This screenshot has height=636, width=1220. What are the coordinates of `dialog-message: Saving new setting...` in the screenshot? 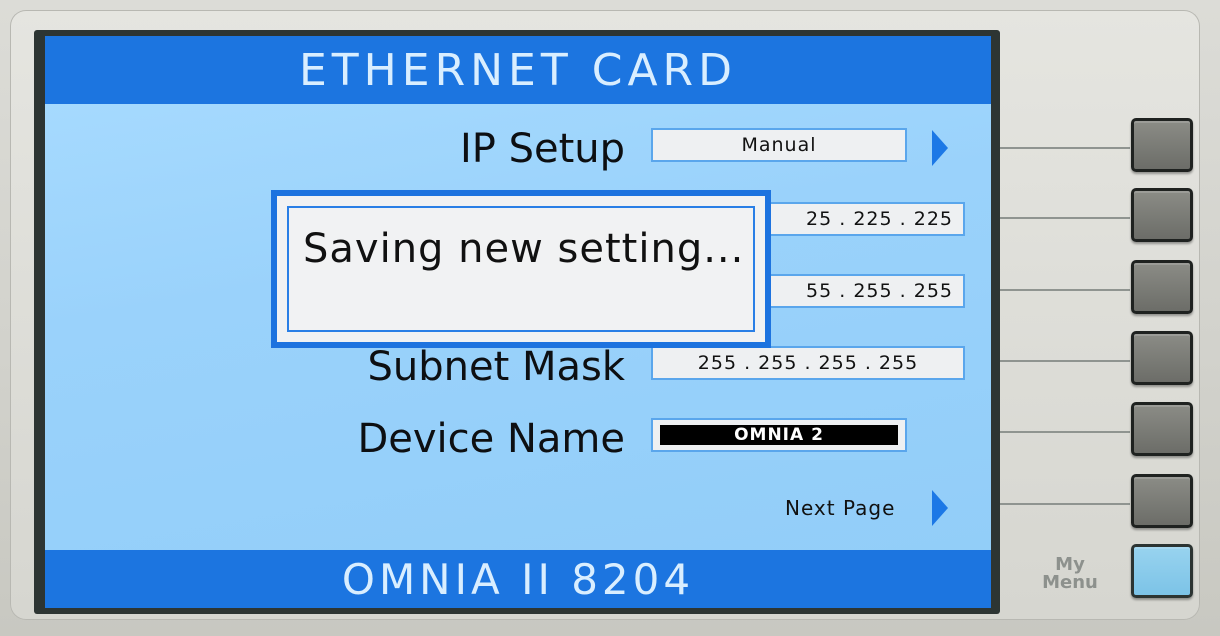 It's located at (521, 269).